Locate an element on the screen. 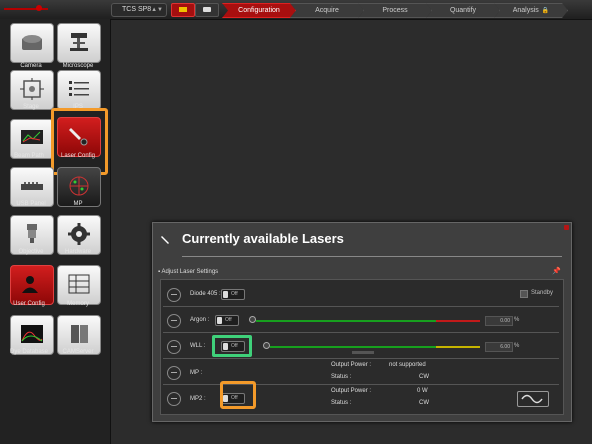 The height and width of the screenshot is (444, 592). argon-slider-track is located at coordinates (346, 321).